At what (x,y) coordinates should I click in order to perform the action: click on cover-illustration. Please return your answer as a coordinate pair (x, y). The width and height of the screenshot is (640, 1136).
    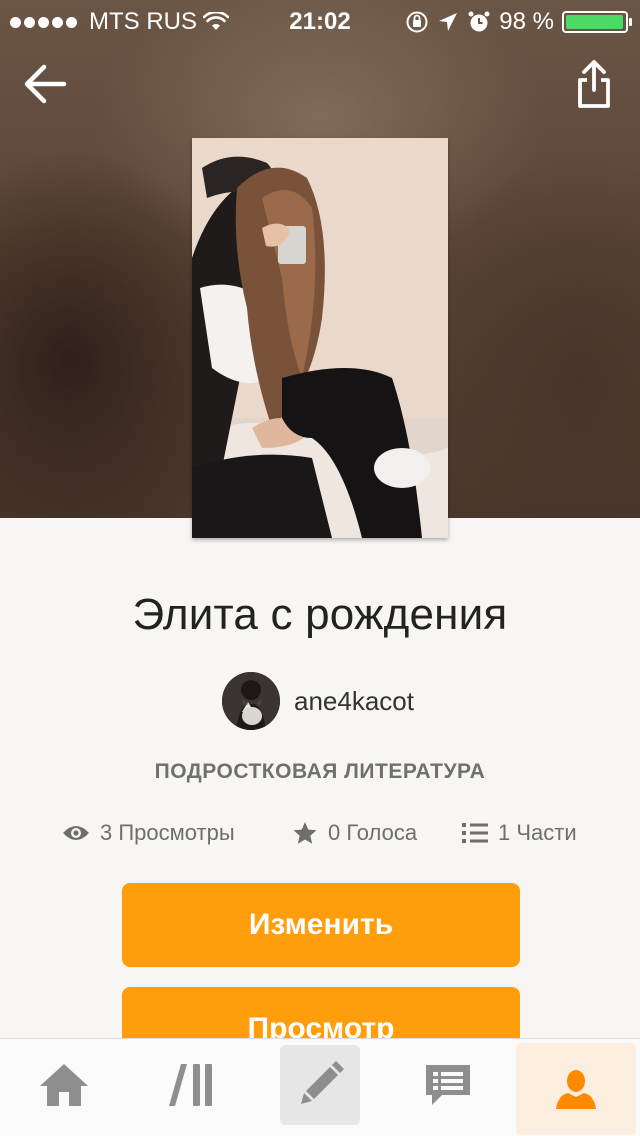
    Looking at the image, I should click on (320, 338).